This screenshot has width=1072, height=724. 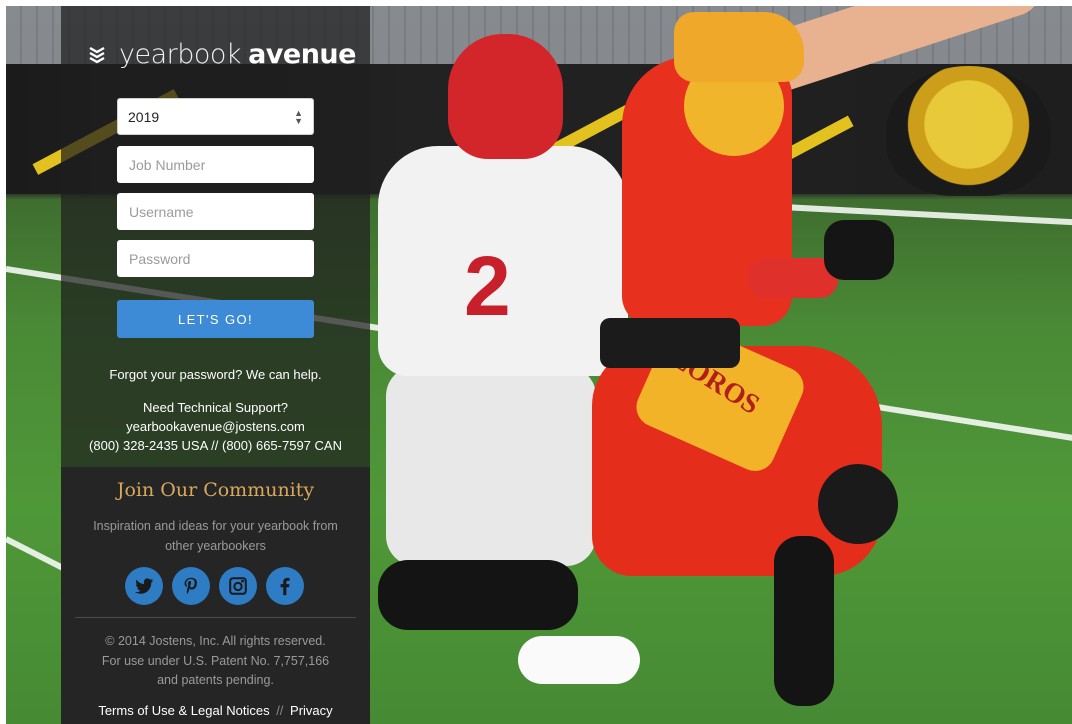 I want to click on jersey-number: 2, so click(x=487, y=286).